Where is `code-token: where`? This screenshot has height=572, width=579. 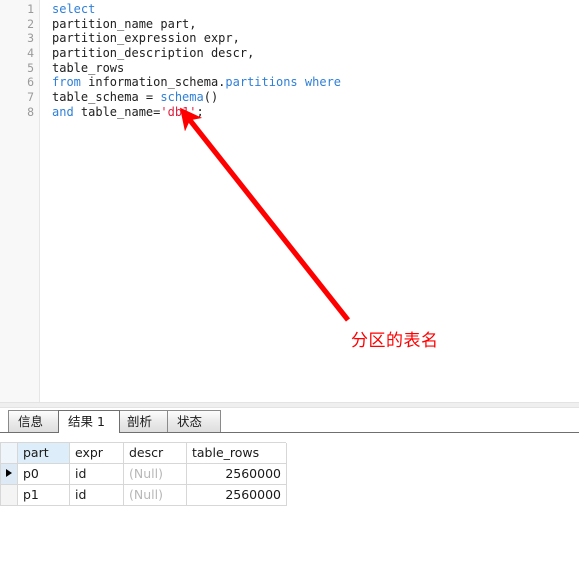
code-token: where is located at coordinates (323, 82).